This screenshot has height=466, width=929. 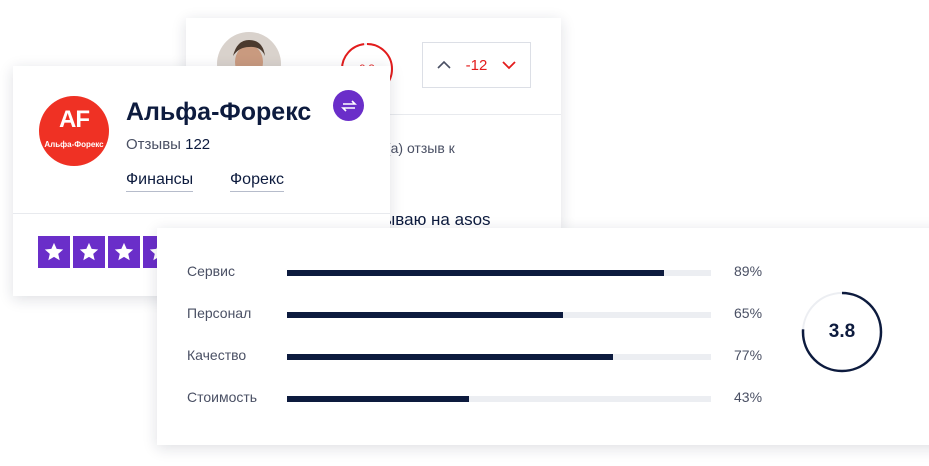 What do you see at coordinates (748, 355) in the screenshot?
I see `rating-percent: 77%` at bounding box center [748, 355].